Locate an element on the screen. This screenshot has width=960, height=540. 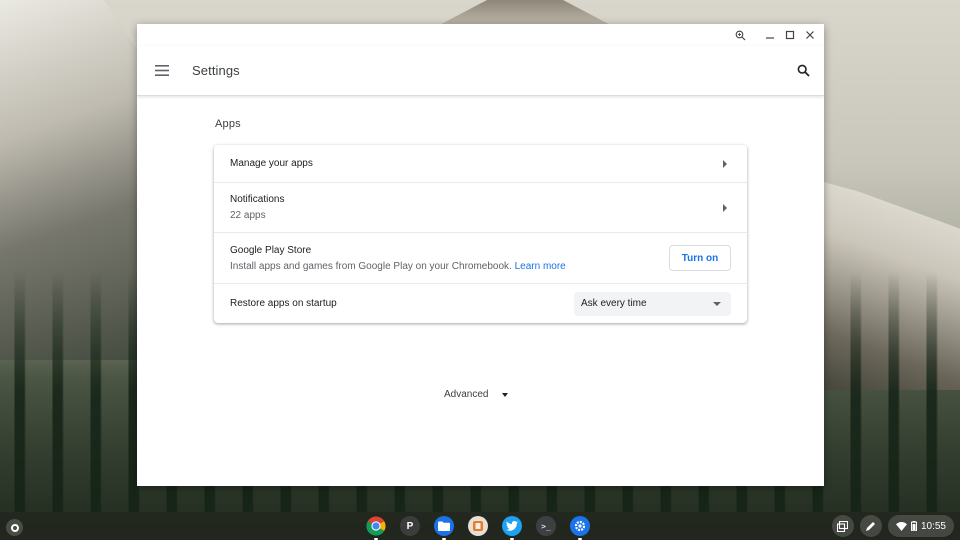
close-button is located at coordinates (810, 35).